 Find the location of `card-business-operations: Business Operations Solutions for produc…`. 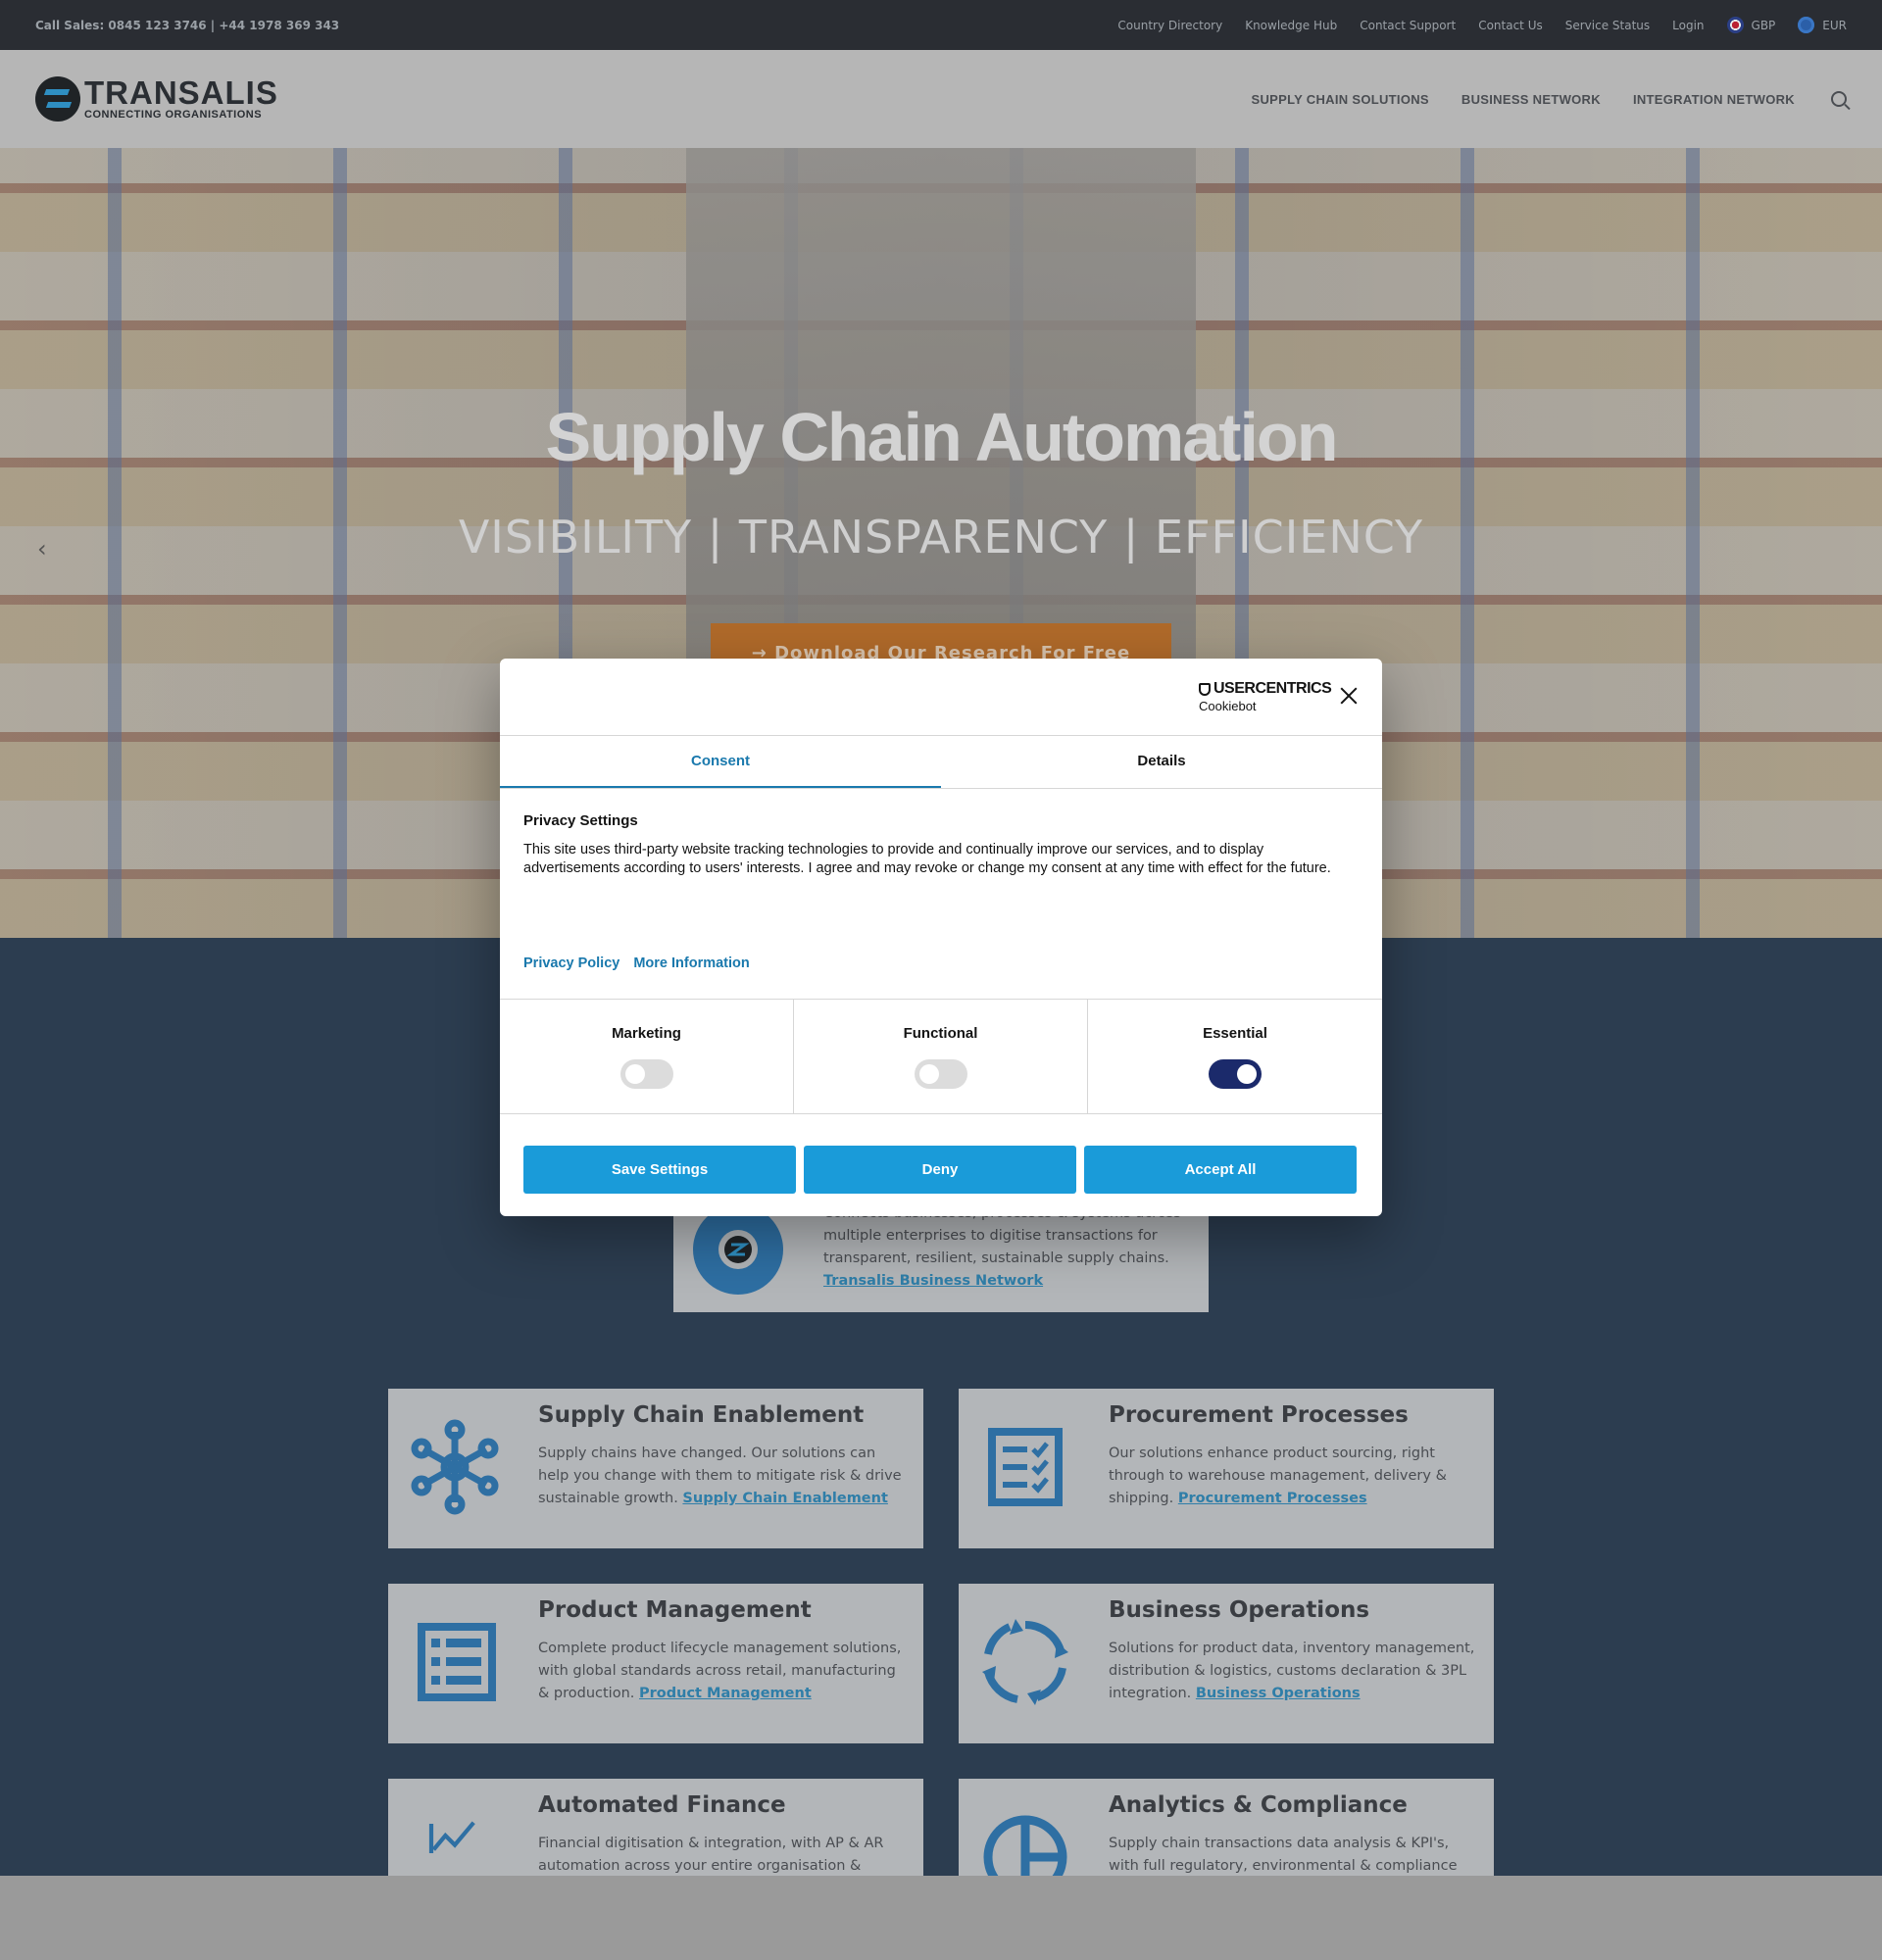

card-business-operations: Business Operations Solutions for produc… is located at coordinates (1226, 1663).